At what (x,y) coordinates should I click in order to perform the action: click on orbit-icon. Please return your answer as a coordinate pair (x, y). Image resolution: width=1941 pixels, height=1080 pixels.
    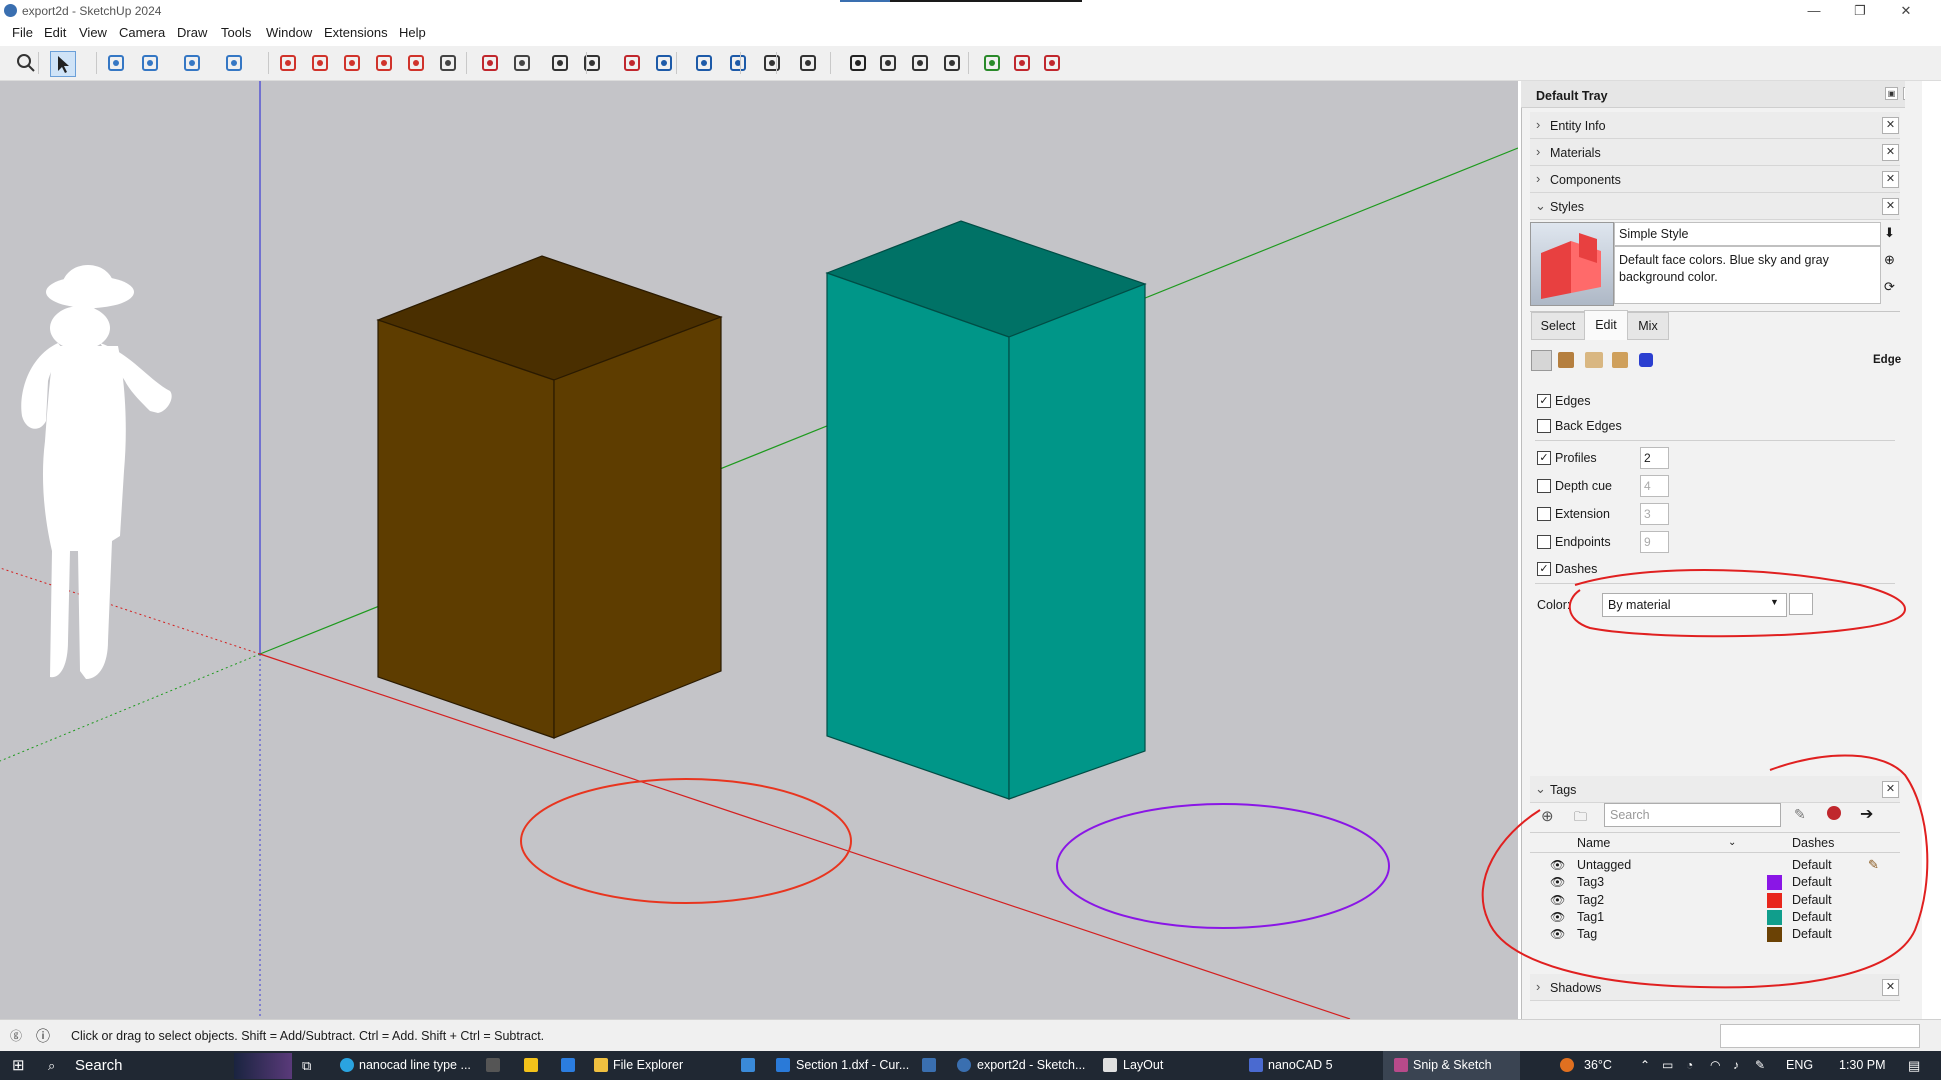
    Looking at the image, I should click on (490, 63).